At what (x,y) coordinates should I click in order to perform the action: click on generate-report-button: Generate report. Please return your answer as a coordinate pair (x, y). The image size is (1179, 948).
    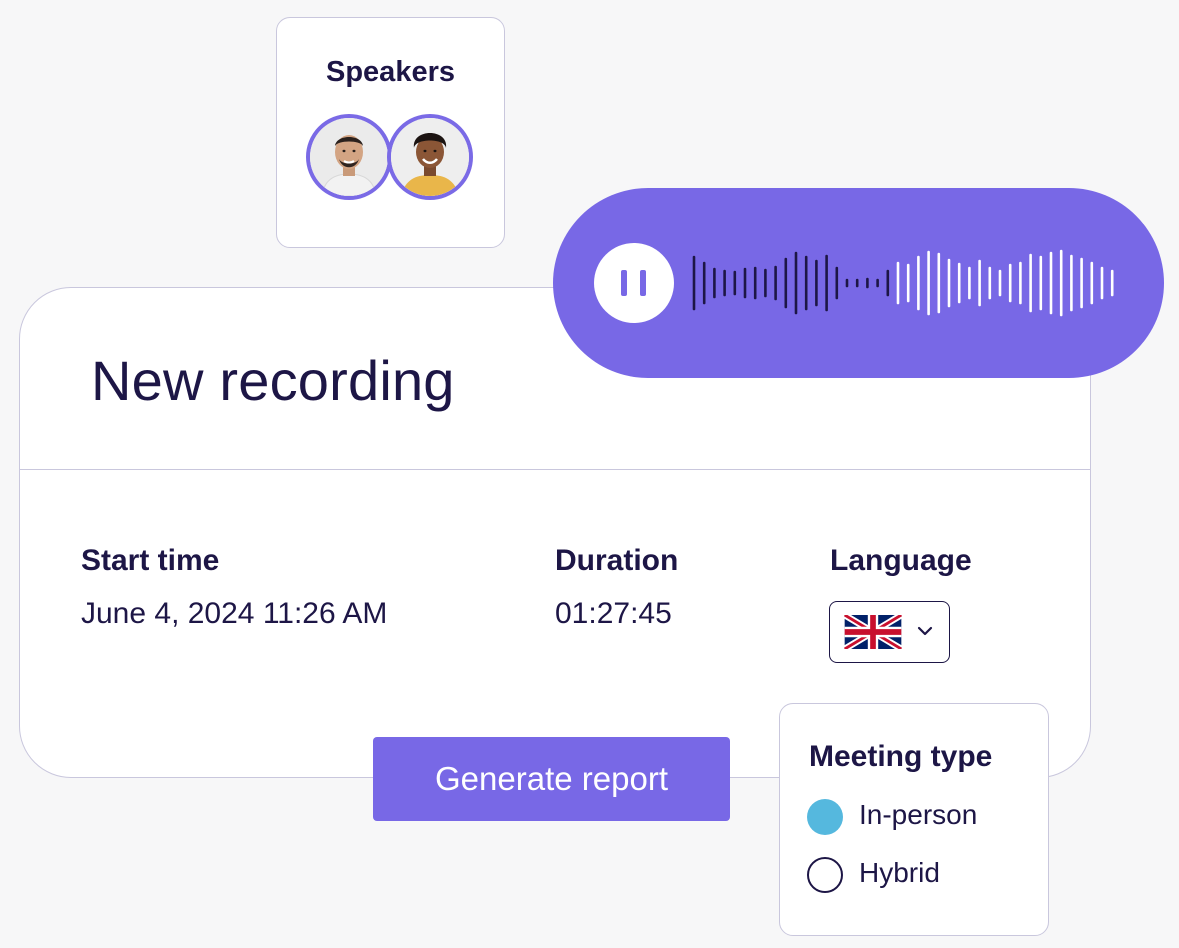
    Looking at the image, I should click on (551, 779).